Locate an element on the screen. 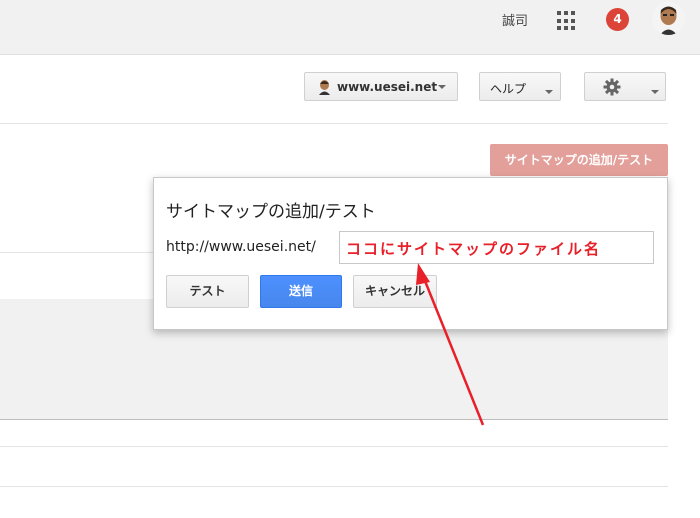  gear-icon is located at coordinates (612, 87).